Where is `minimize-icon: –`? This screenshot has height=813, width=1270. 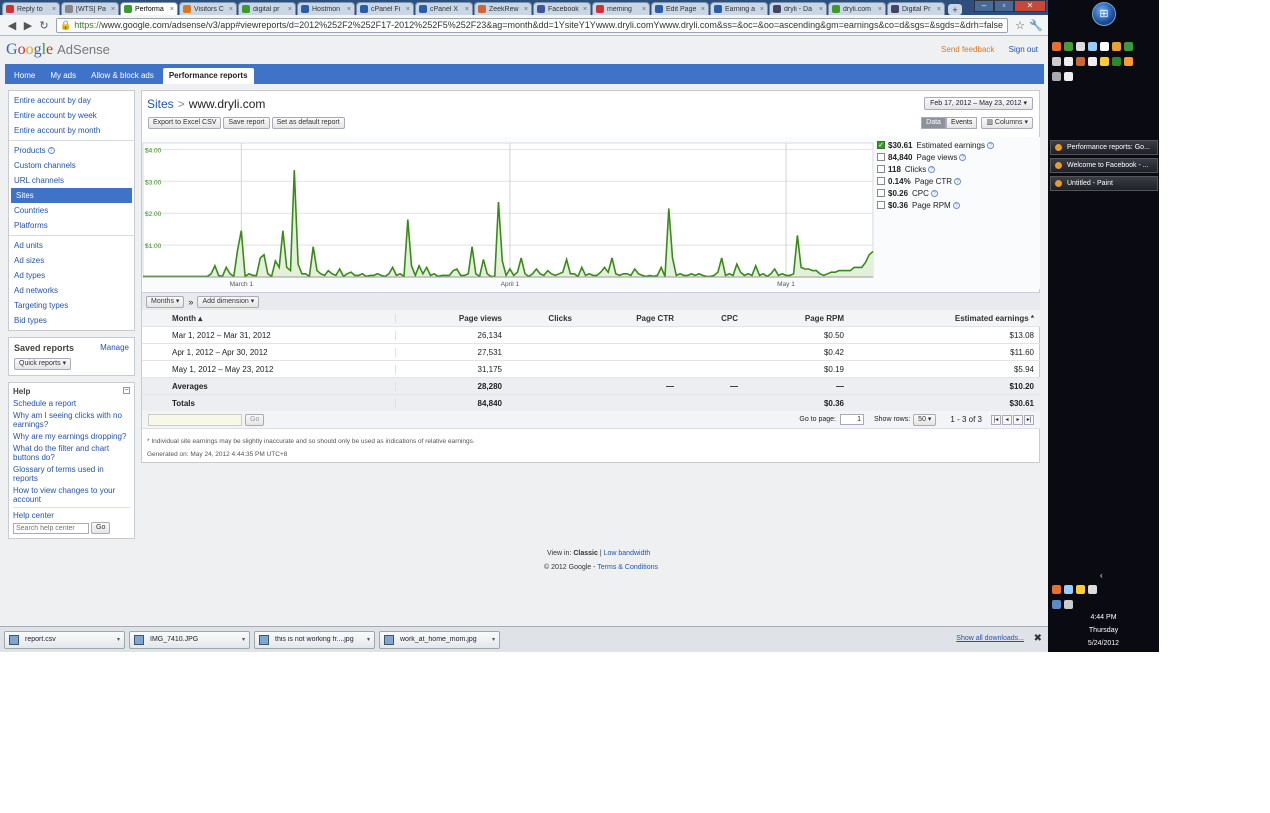
minimize-icon: – is located at coordinates (984, 6).